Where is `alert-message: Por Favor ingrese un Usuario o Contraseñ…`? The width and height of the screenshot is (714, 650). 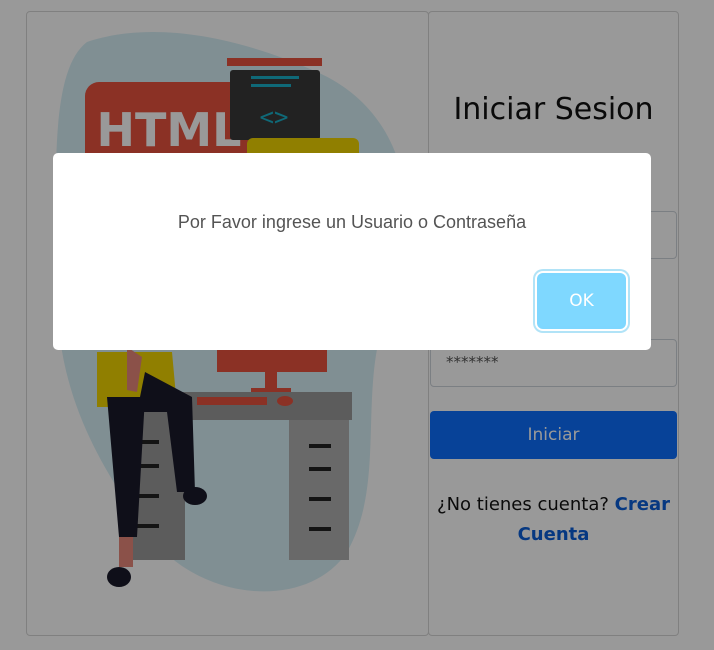
alert-message: Por Favor ingrese un Usuario o Contraseñ… is located at coordinates (352, 222).